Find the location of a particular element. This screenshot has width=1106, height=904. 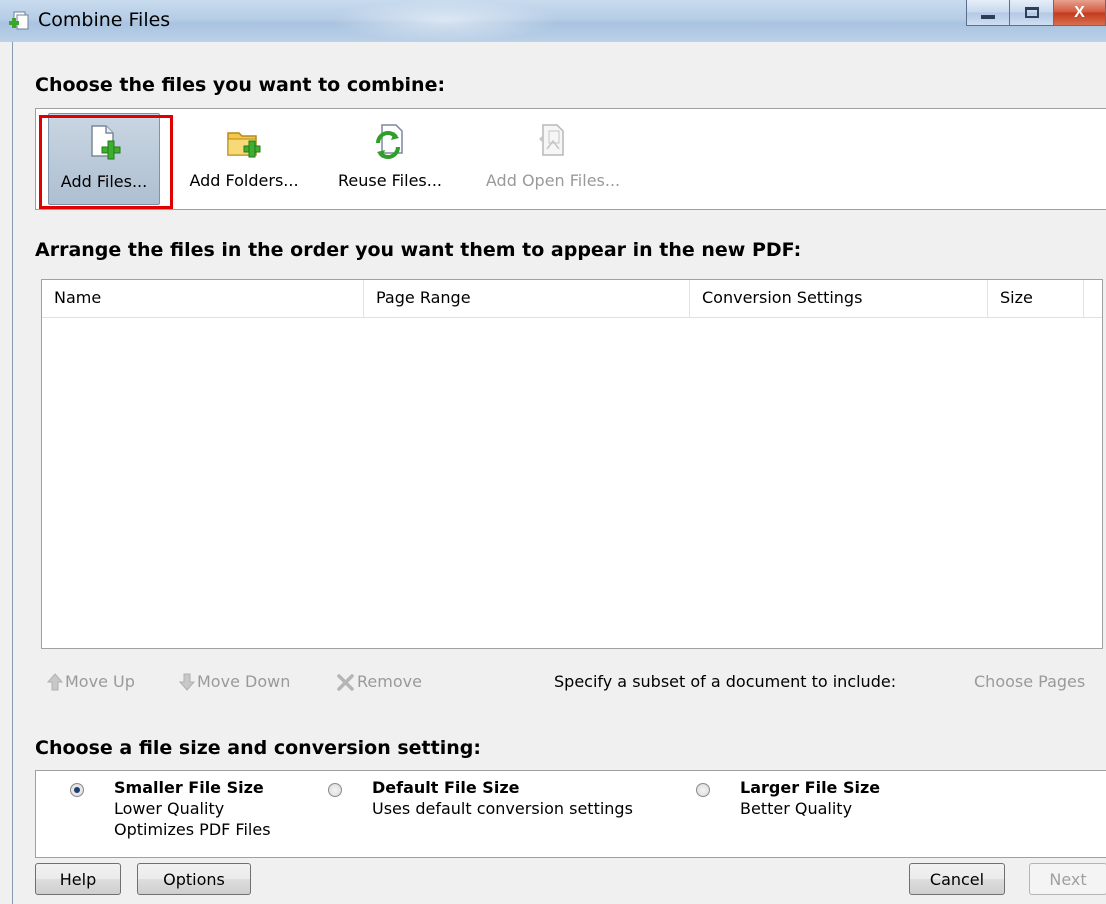

minimize-button is located at coordinates (988, 13).